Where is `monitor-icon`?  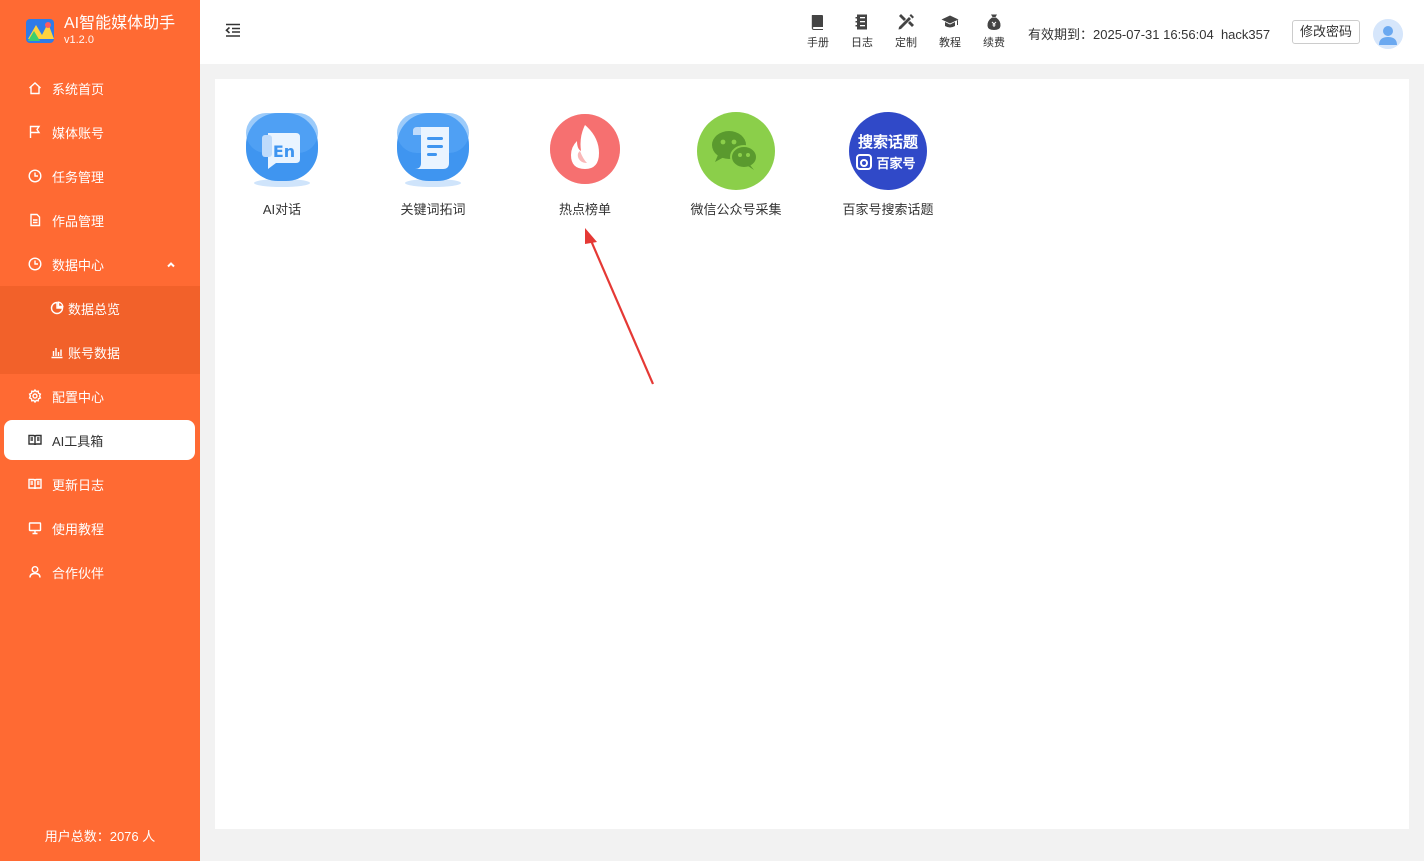
monitor-icon is located at coordinates (35, 528).